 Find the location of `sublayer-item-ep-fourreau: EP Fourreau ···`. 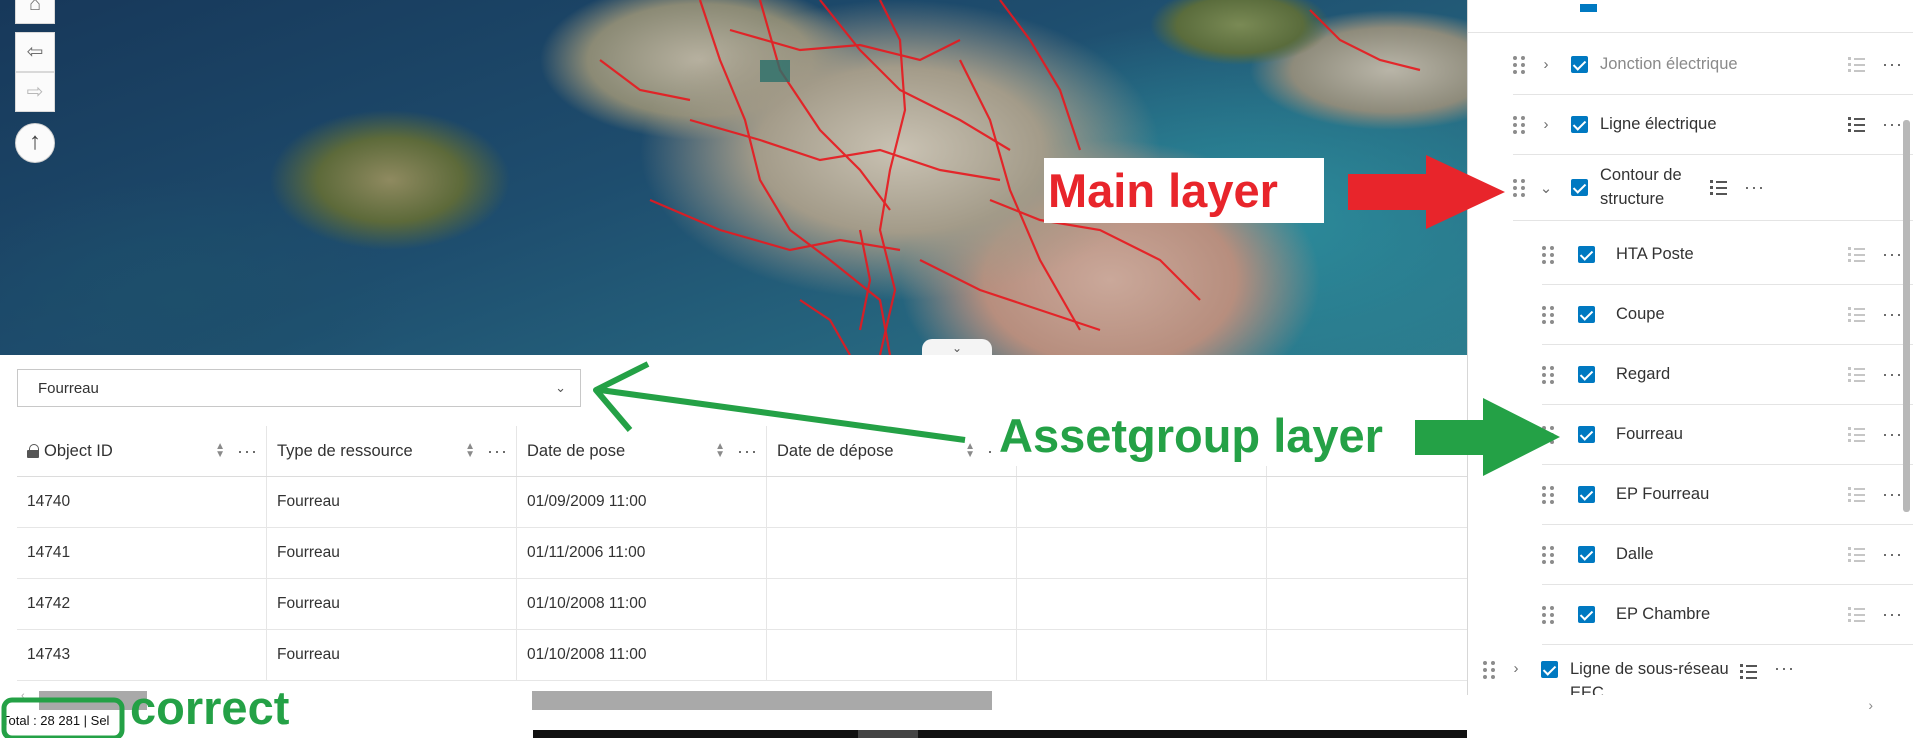

sublayer-item-ep-fourreau: EP Fourreau ··· is located at coordinates (1727, 495).